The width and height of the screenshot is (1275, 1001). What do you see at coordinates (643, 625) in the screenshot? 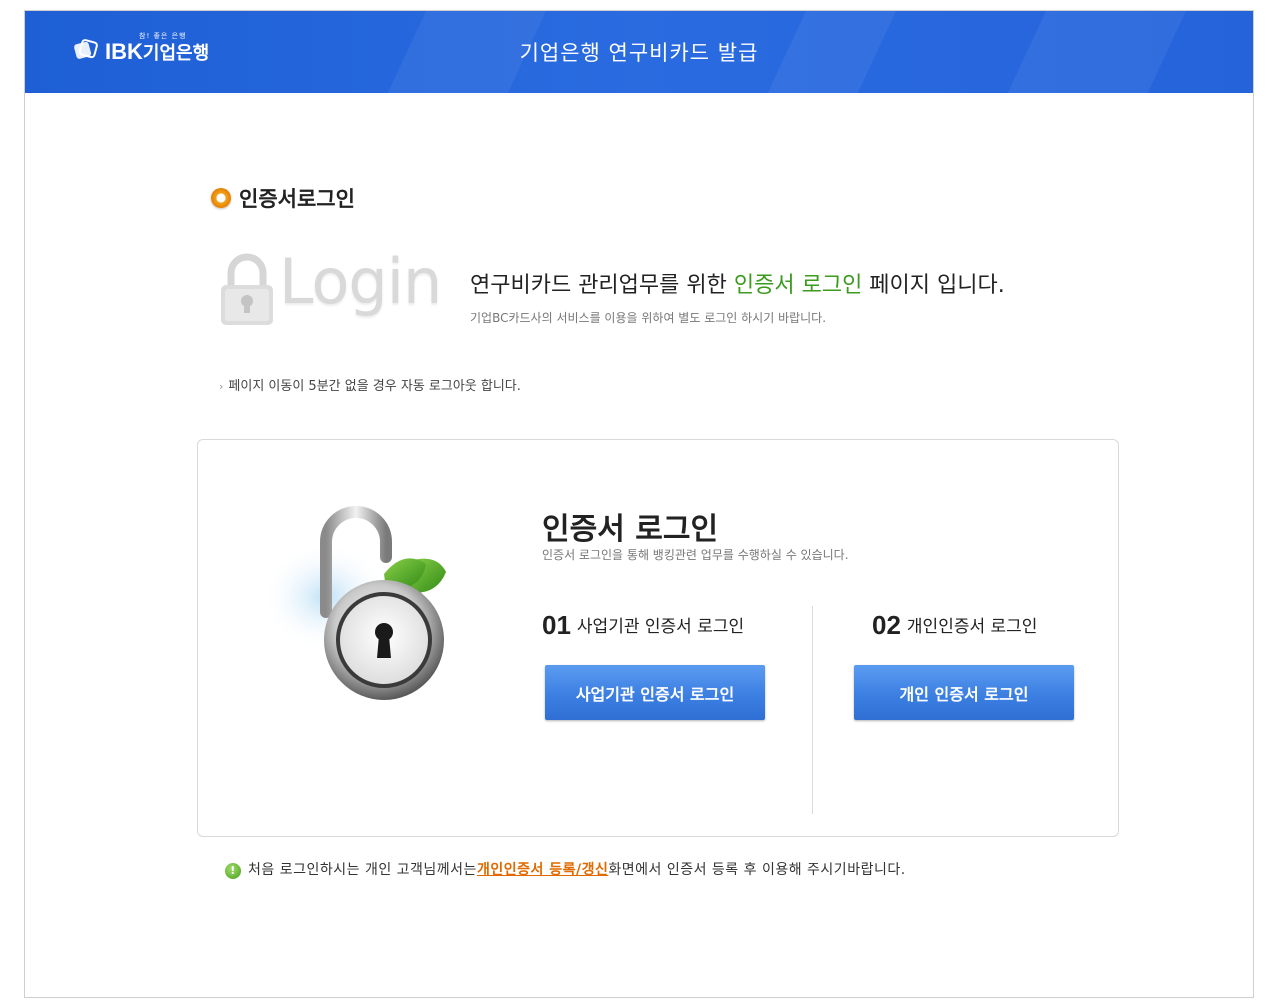
I see `option-corporate-title: 01 사업기관 인증서 로그인` at bounding box center [643, 625].